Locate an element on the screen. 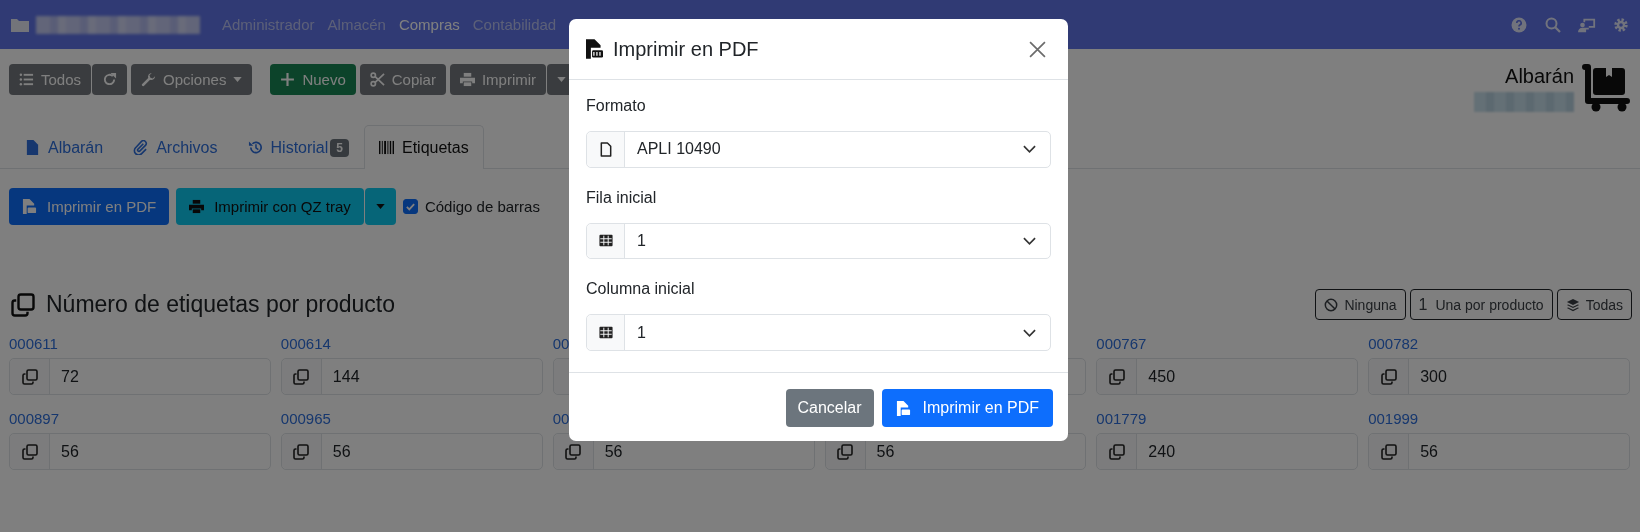 The image size is (1640, 532). wrench-icon is located at coordinates (149, 79).